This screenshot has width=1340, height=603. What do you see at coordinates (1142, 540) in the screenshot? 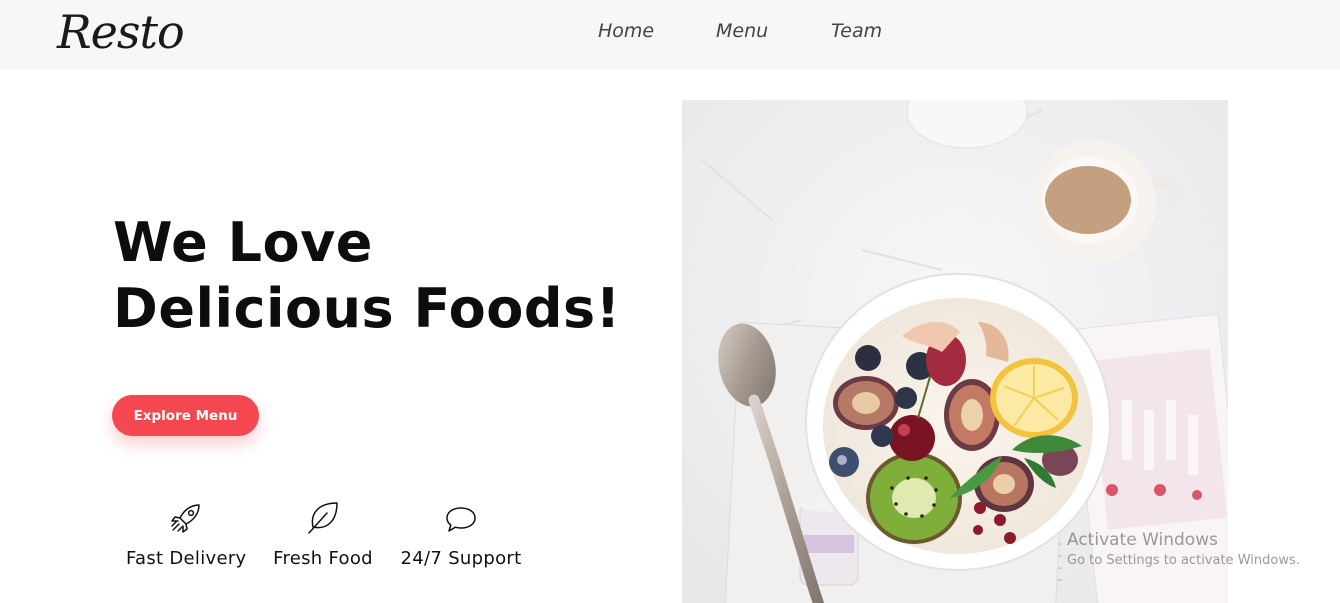
I see `watermark-title: Activate Windows` at bounding box center [1142, 540].